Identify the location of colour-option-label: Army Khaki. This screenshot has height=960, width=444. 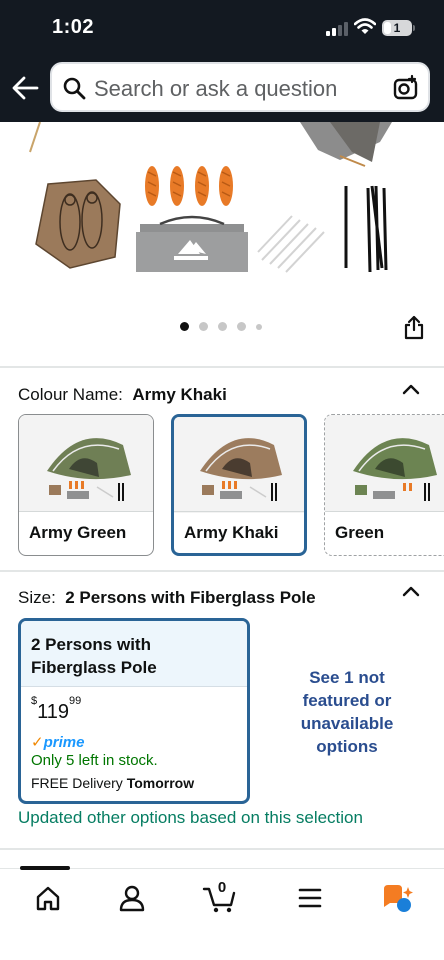
(231, 532).